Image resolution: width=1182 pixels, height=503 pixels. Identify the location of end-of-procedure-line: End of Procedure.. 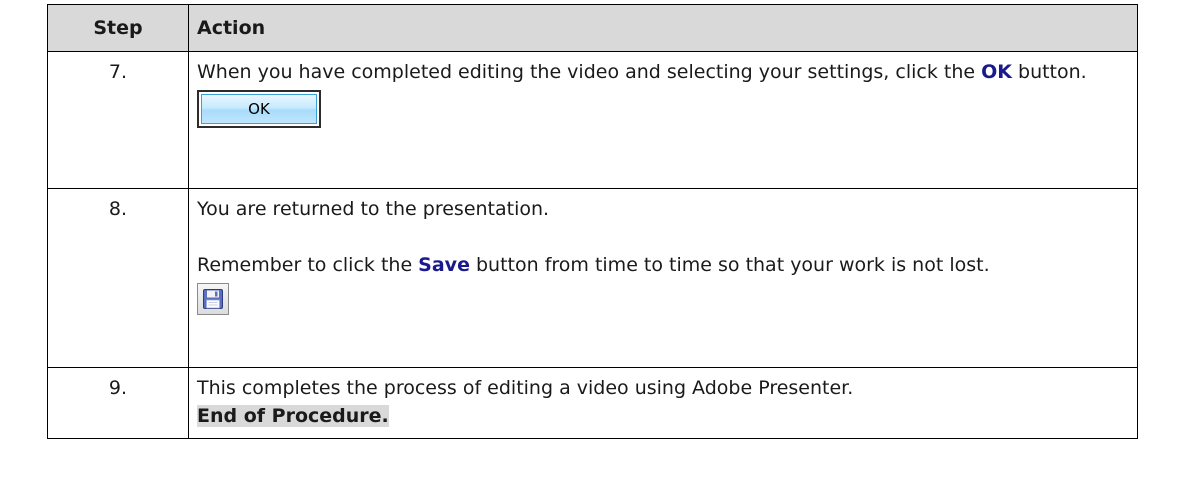
(662, 416).